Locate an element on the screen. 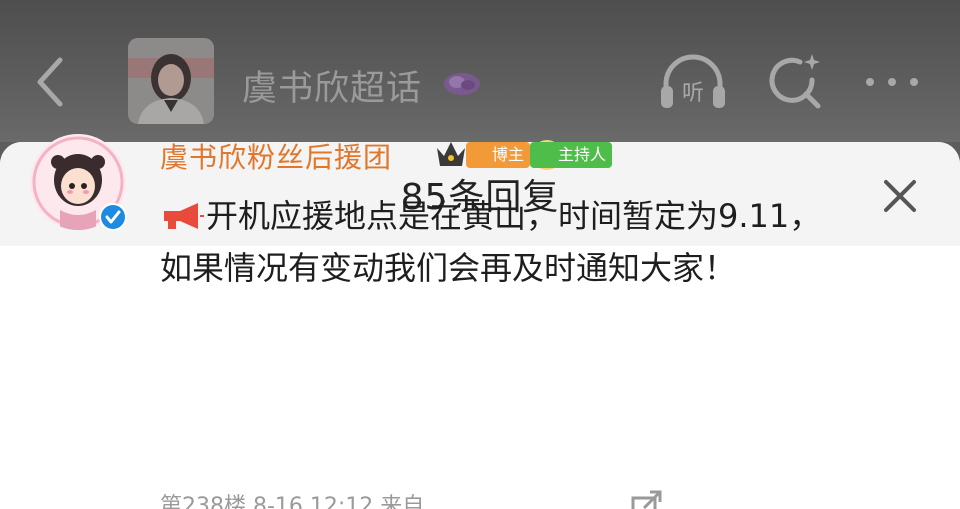  megaphone-icon is located at coordinates (184, 216).